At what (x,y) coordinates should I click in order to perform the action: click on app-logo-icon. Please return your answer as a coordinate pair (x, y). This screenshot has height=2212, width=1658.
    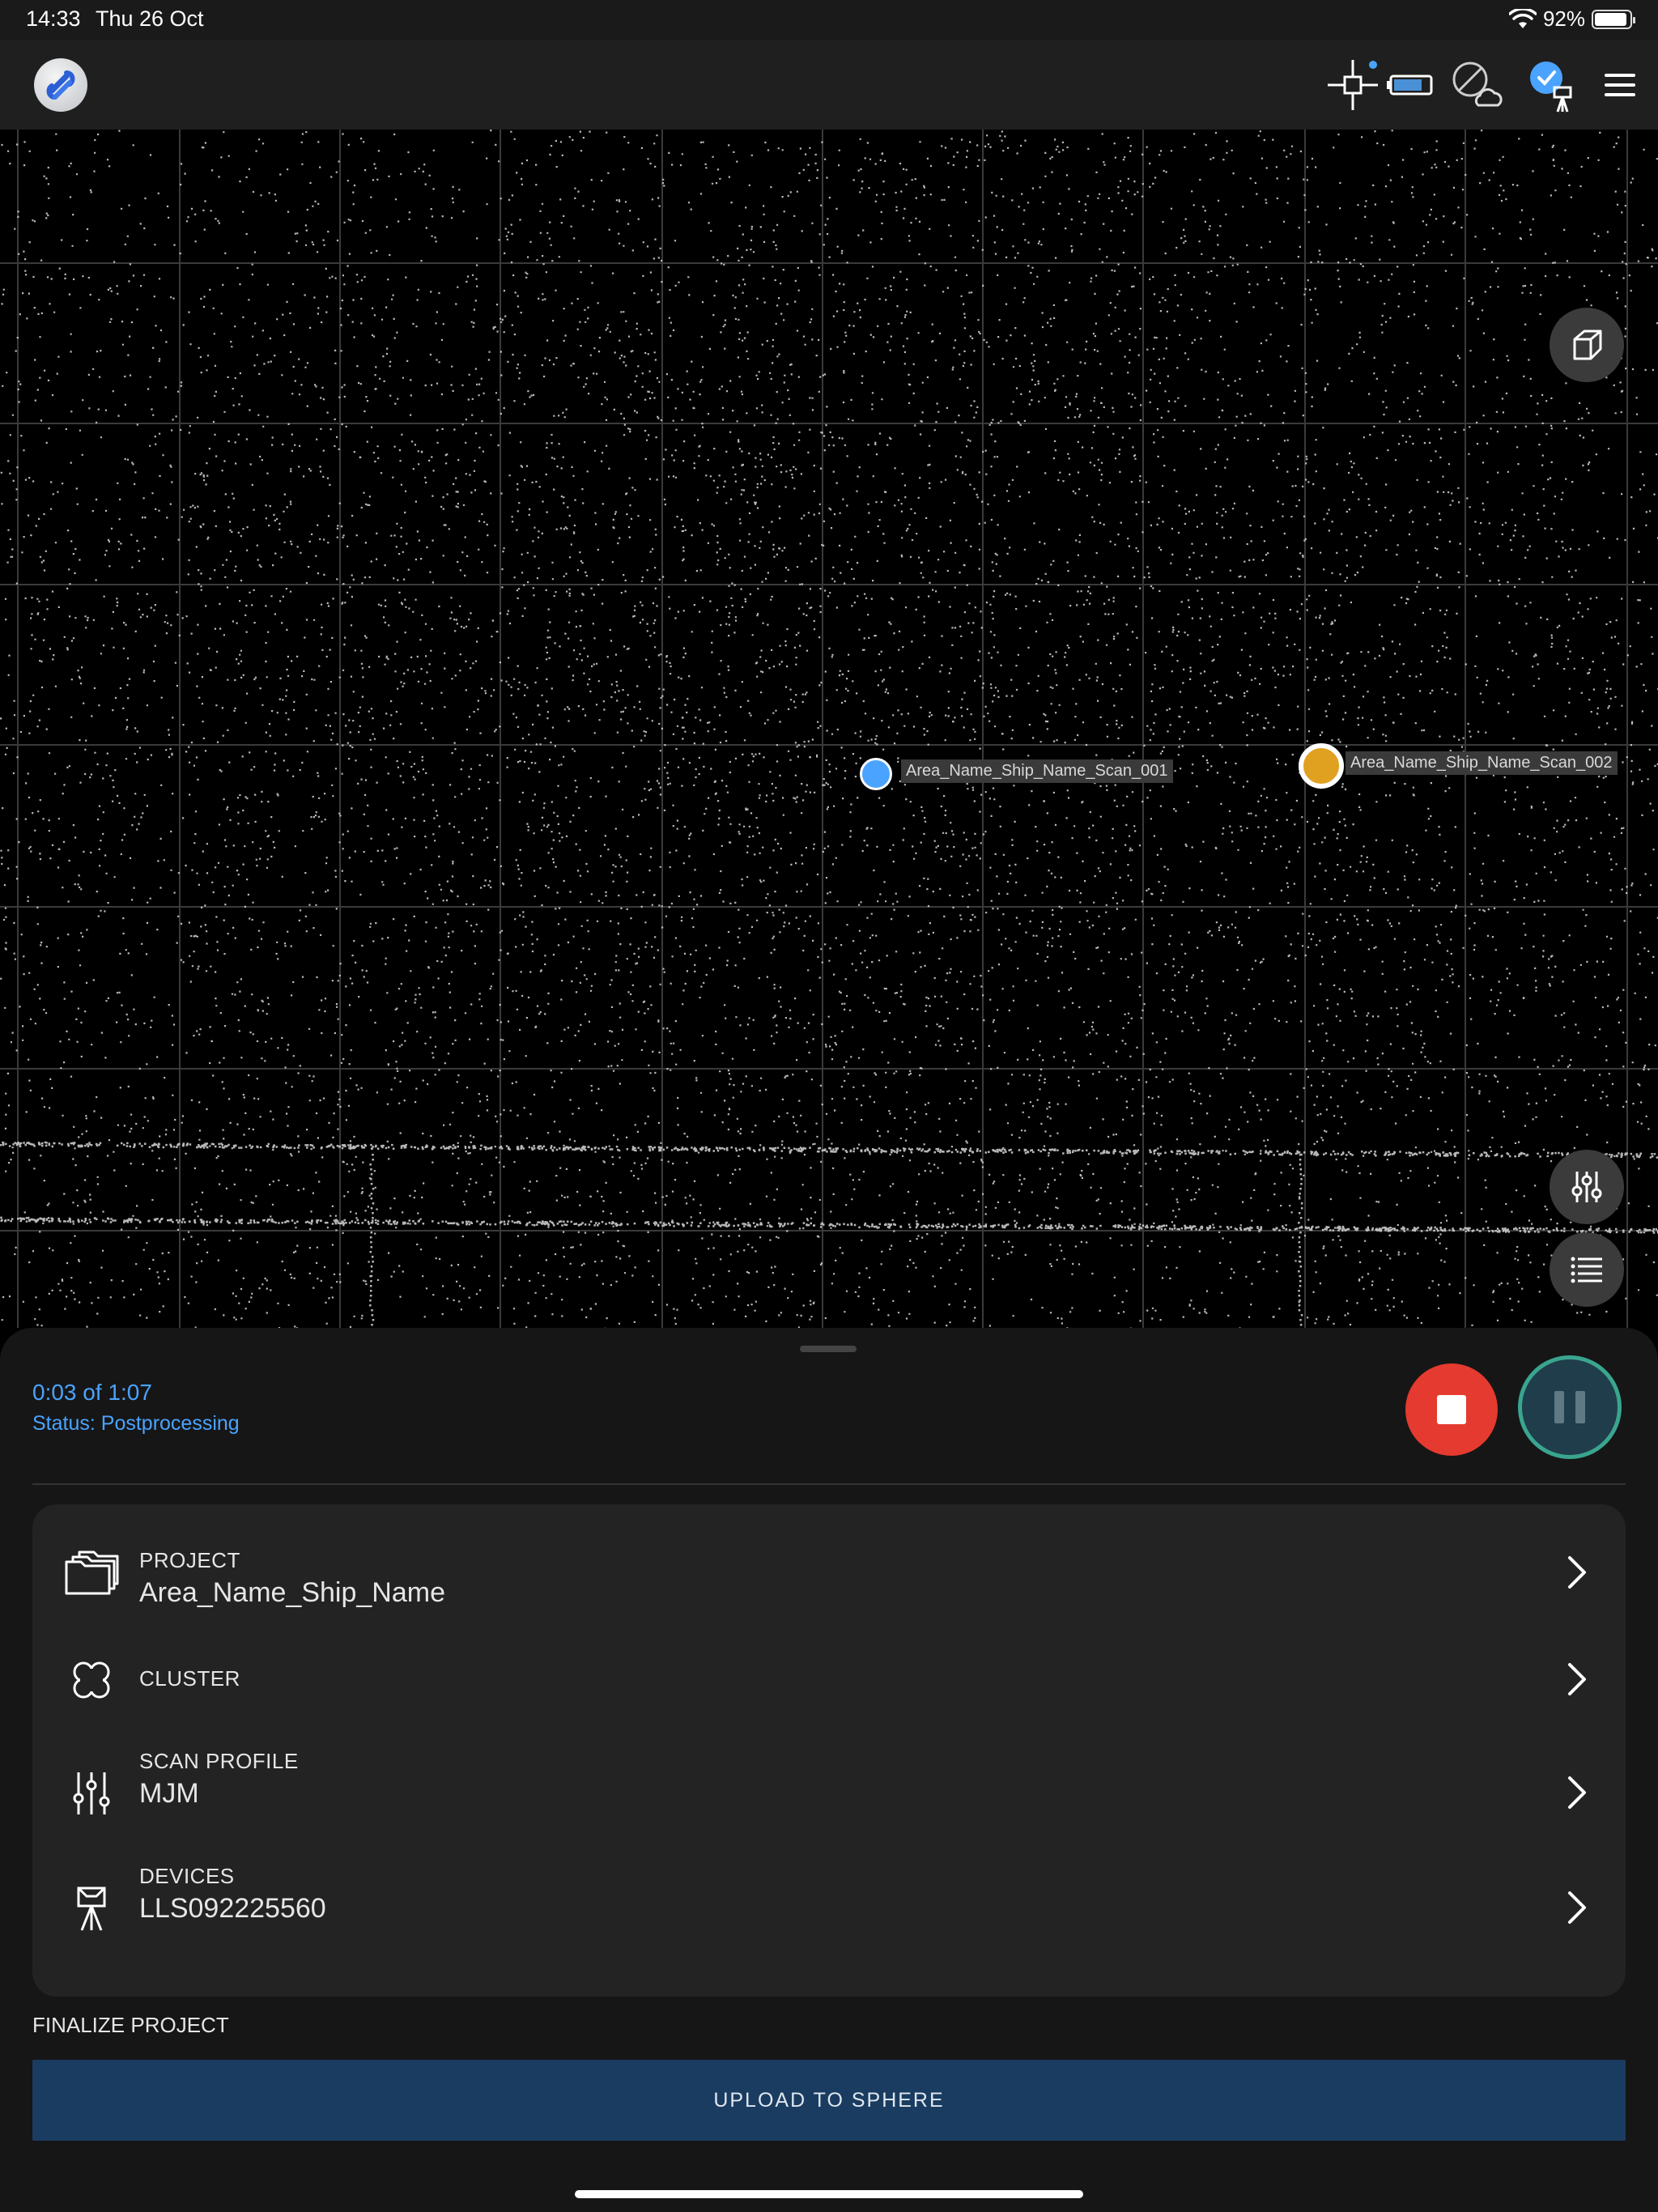
    Looking at the image, I should click on (60, 85).